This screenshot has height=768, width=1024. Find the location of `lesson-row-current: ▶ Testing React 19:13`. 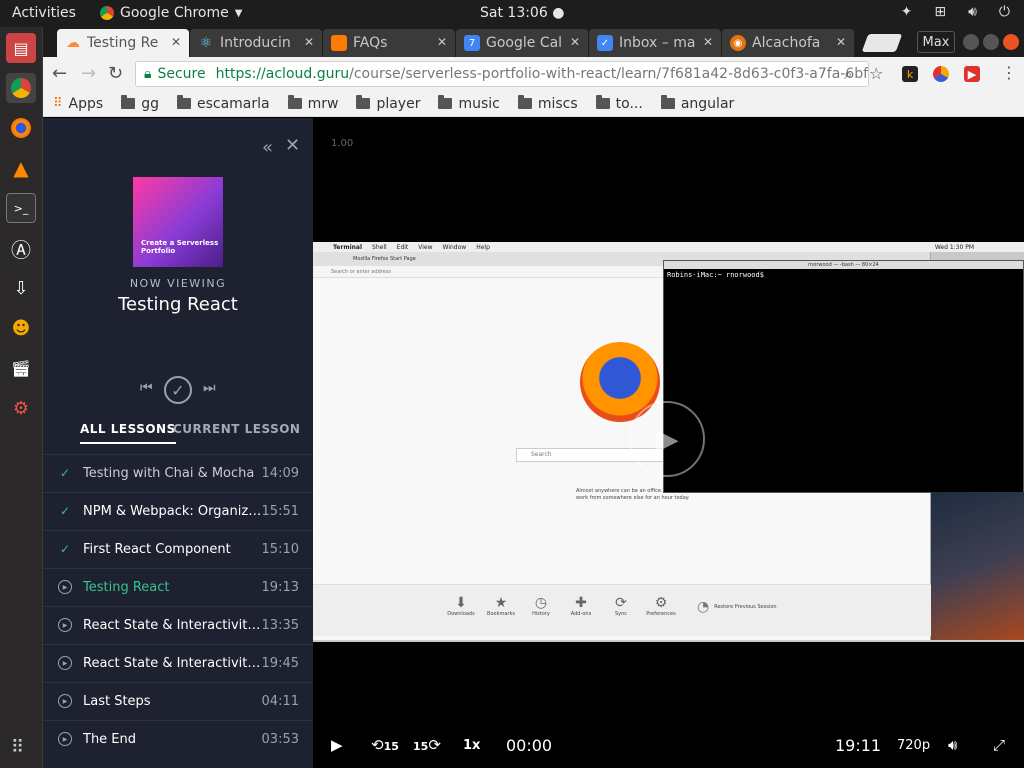

lesson-row-current: ▶ Testing React 19:13 is located at coordinates (178, 586).